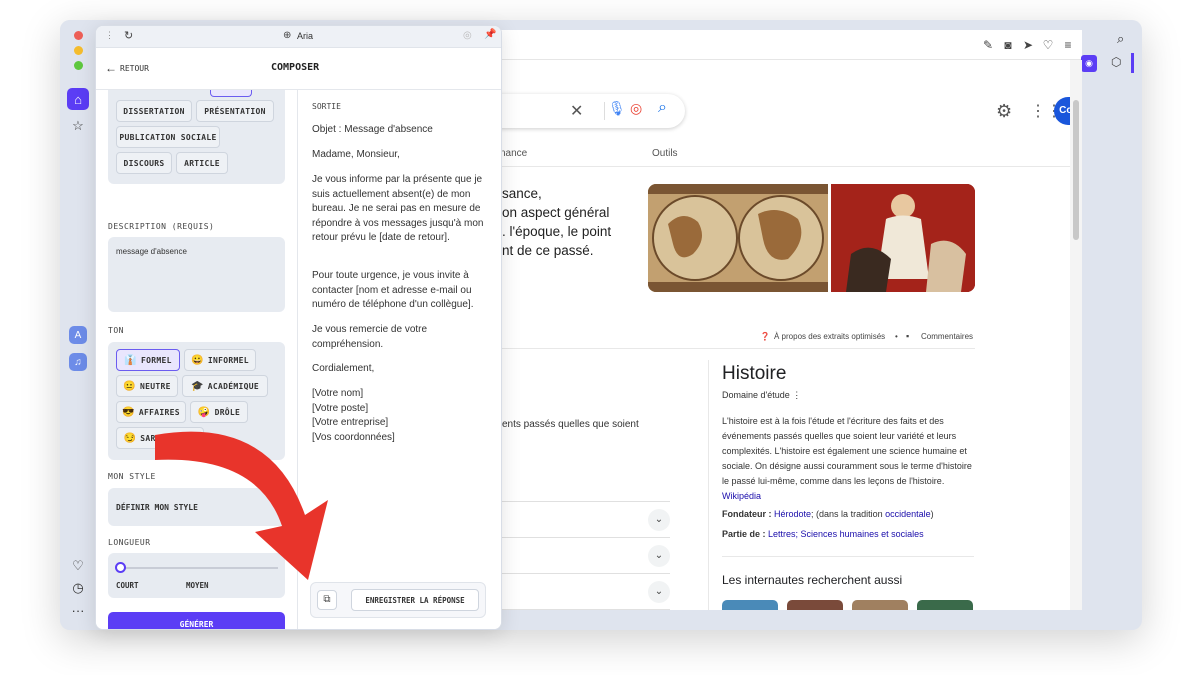 This screenshot has height=675, width=1200. Describe the element at coordinates (662, 108) in the screenshot. I see `search-submit-icon: ⌕` at that location.